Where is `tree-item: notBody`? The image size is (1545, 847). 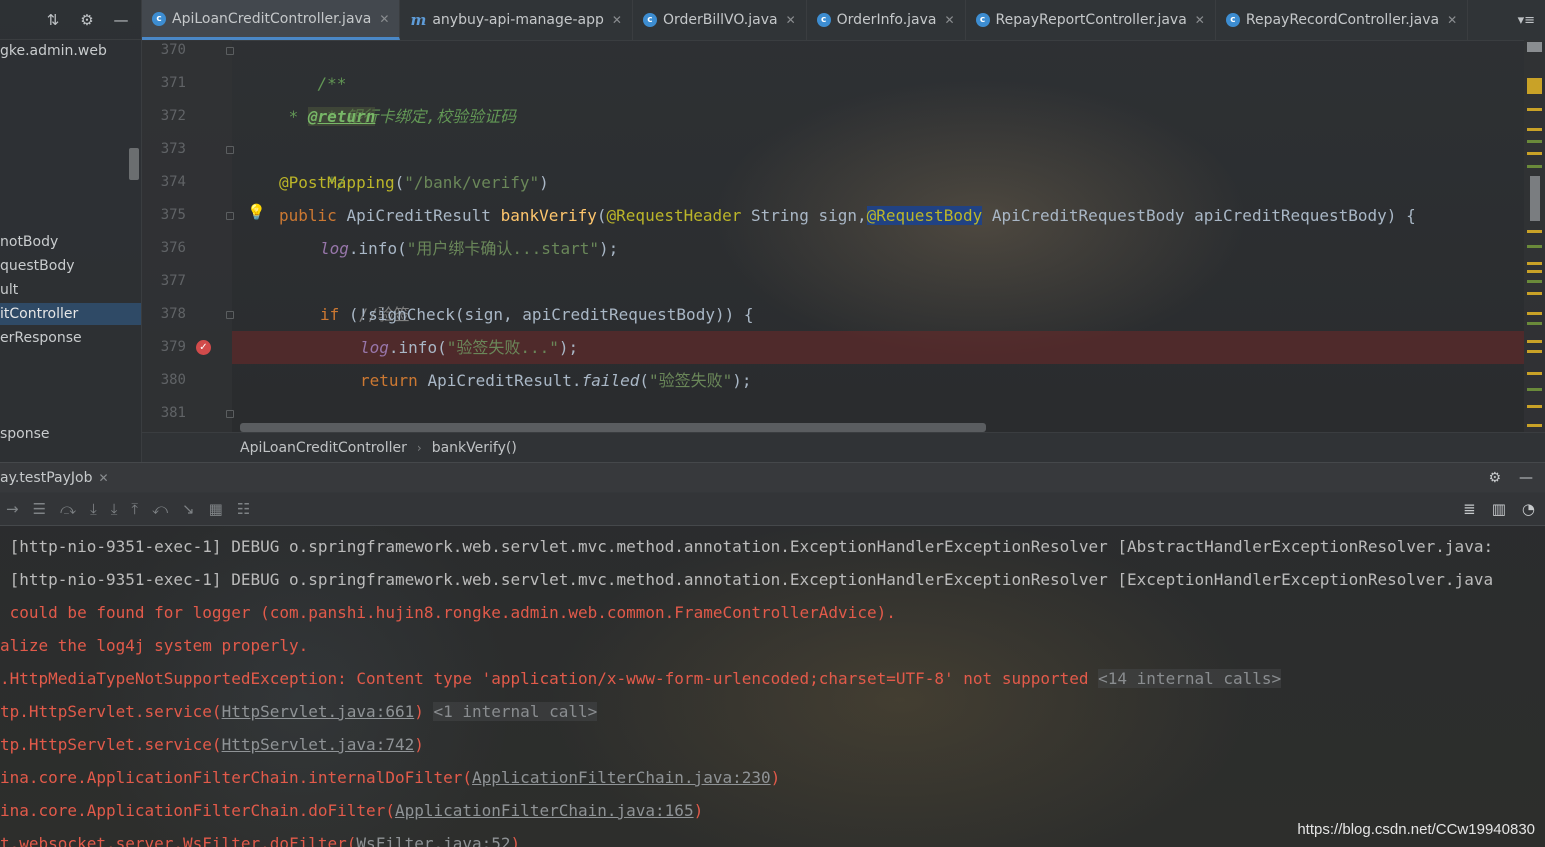
tree-item: notBody is located at coordinates (70, 242).